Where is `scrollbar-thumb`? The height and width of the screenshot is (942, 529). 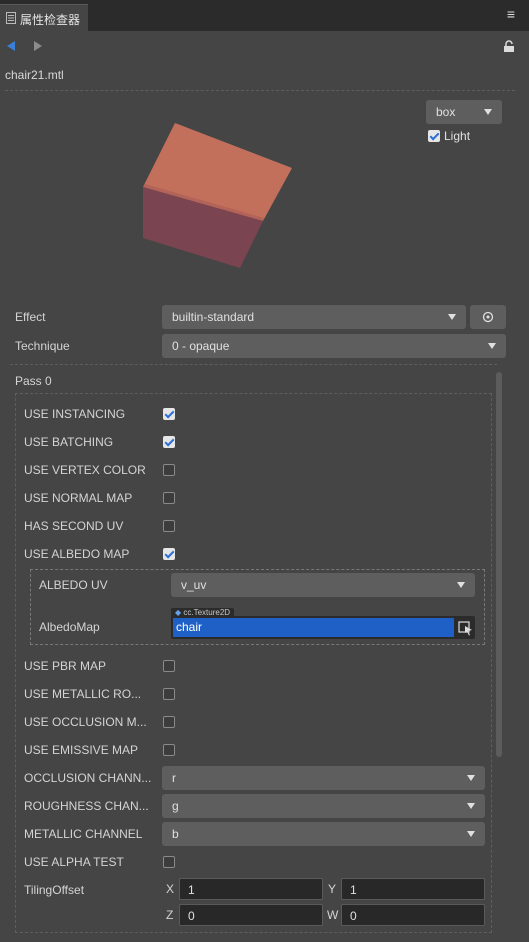 scrollbar-thumb is located at coordinates (499, 564).